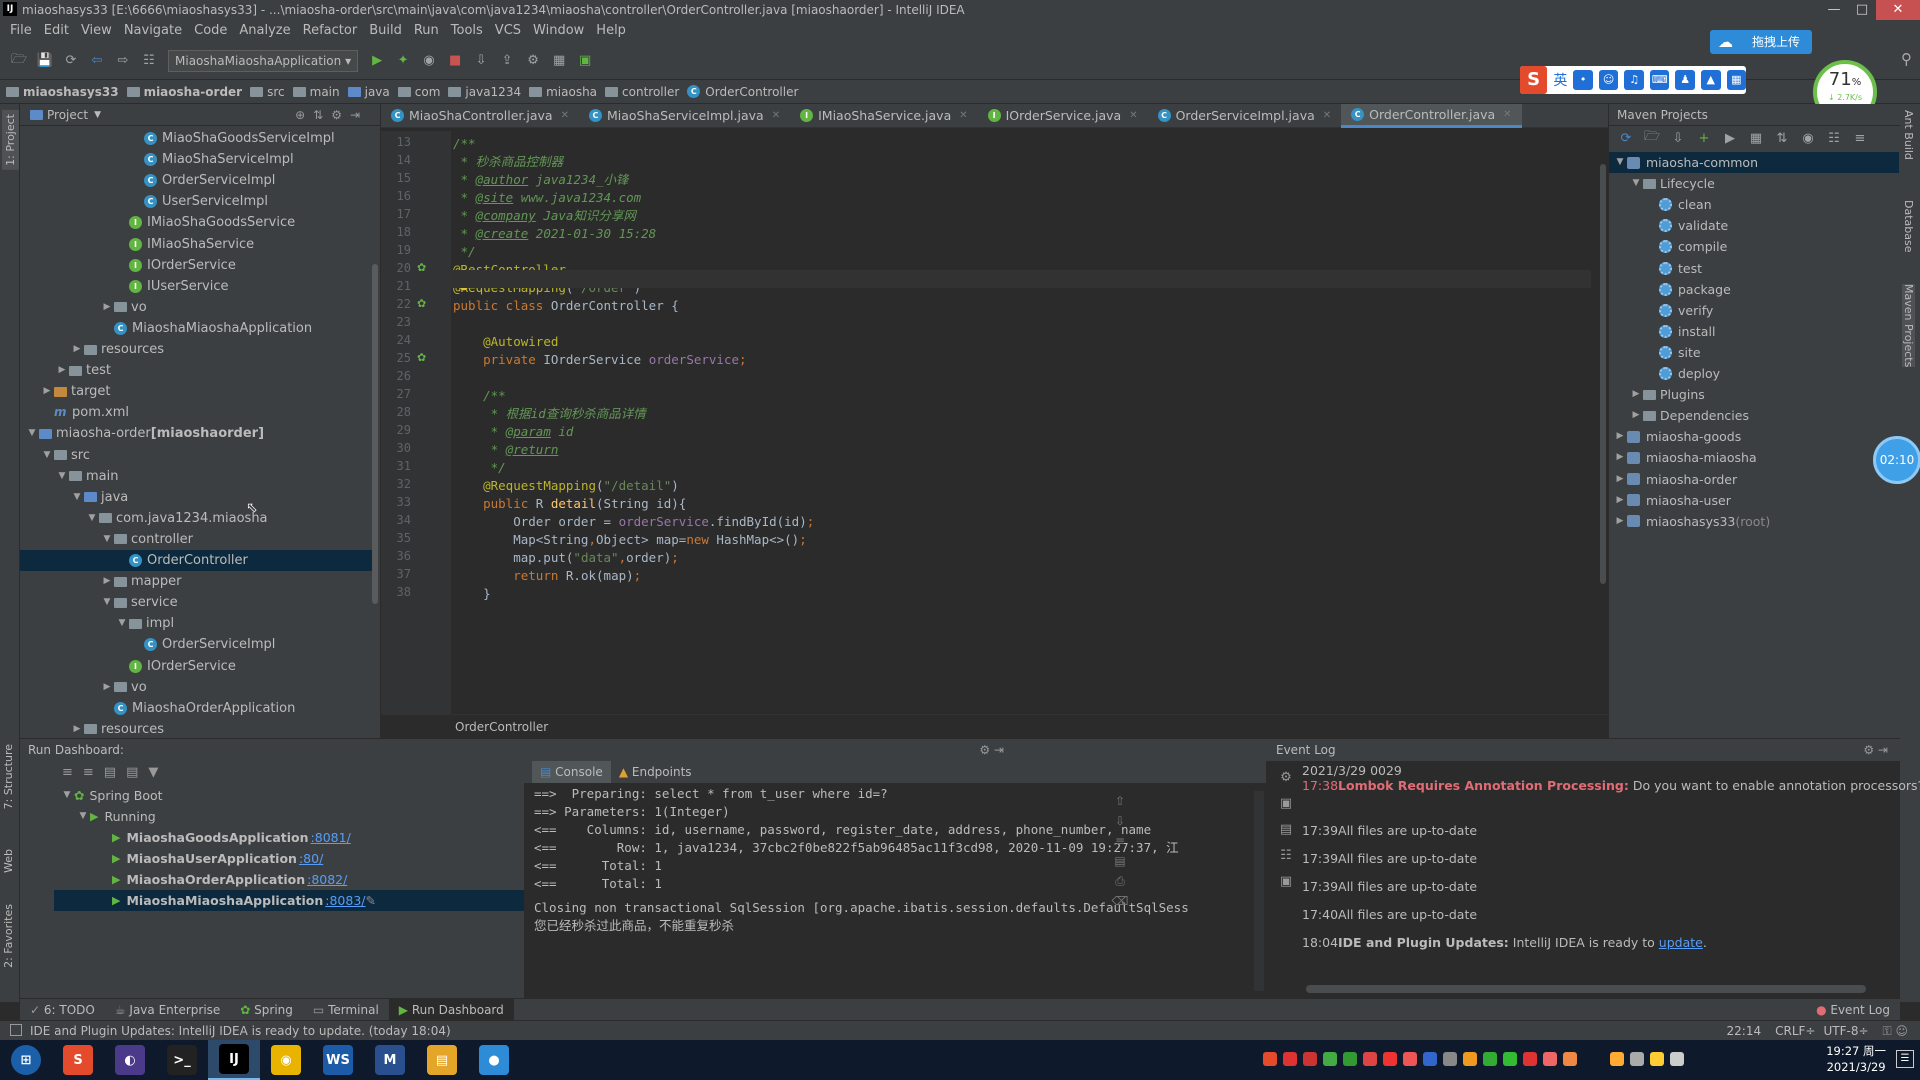 Image resolution: width=1920 pixels, height=1080 pixels. I want to click on code-line: * 根据id查询秒杀商品详情, so click(549, 414).